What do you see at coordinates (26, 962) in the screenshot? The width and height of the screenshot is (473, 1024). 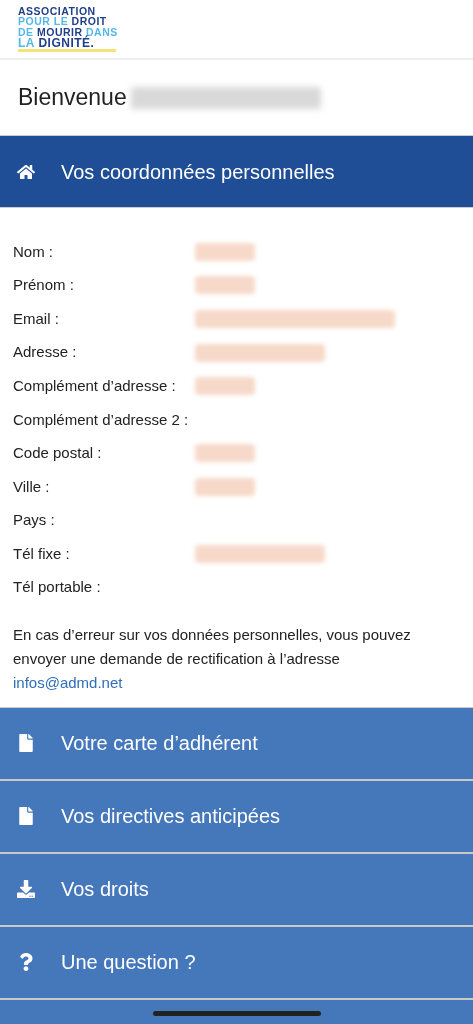 I see `question-icon` at bounding box center [26, 962].